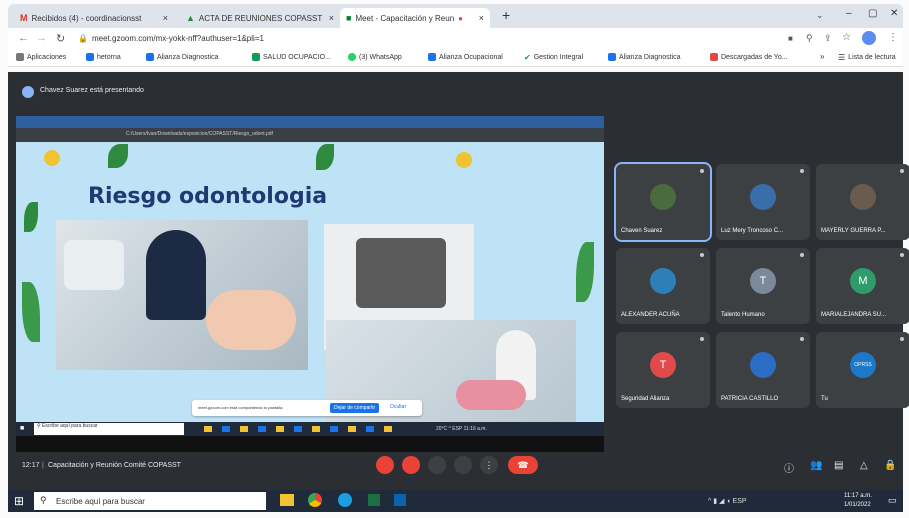  Describe the element at coordinates (506, 15) in the screenshot. I see `new-tab-button: +` at that location.